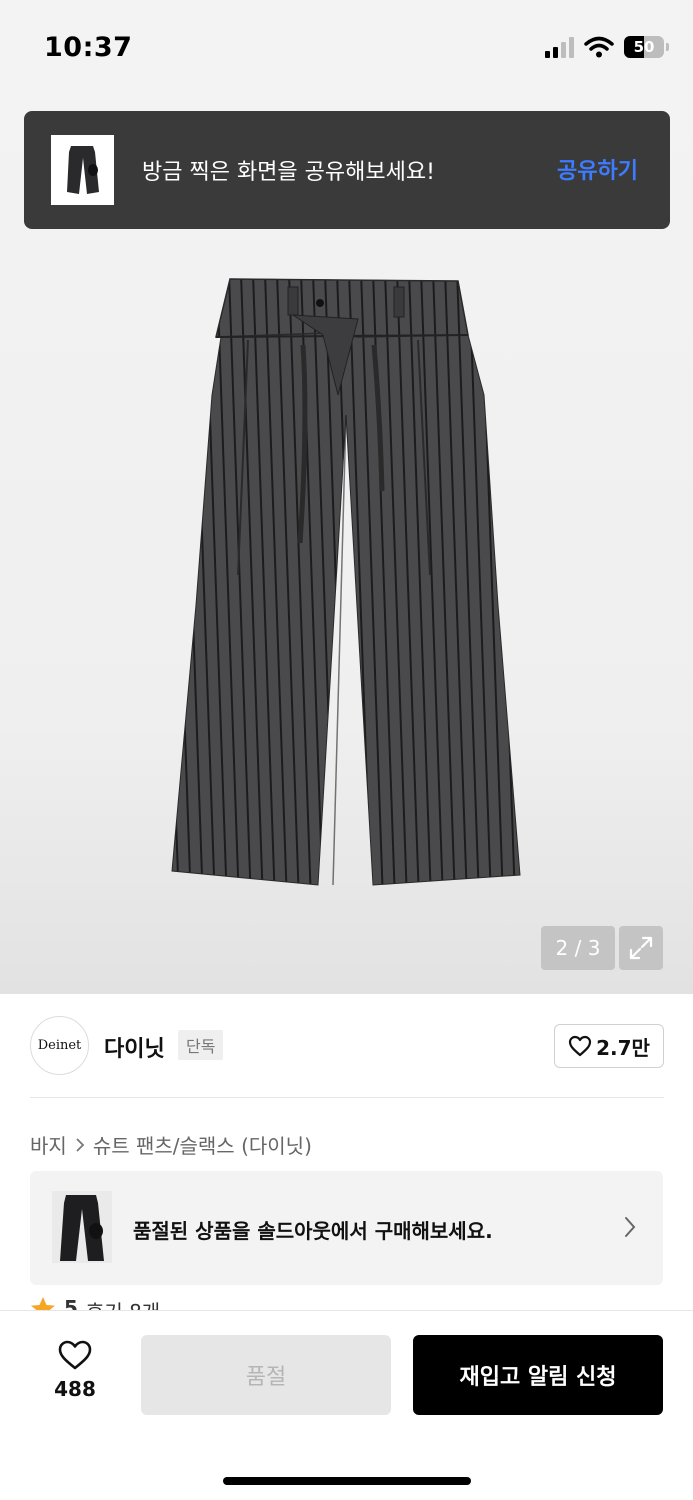 The width and height of the screenshot is (693, 1500). I want to click on share-toast: 방금 찍은 화면을 공유해보세요! 공유하기, so click(347, 170).